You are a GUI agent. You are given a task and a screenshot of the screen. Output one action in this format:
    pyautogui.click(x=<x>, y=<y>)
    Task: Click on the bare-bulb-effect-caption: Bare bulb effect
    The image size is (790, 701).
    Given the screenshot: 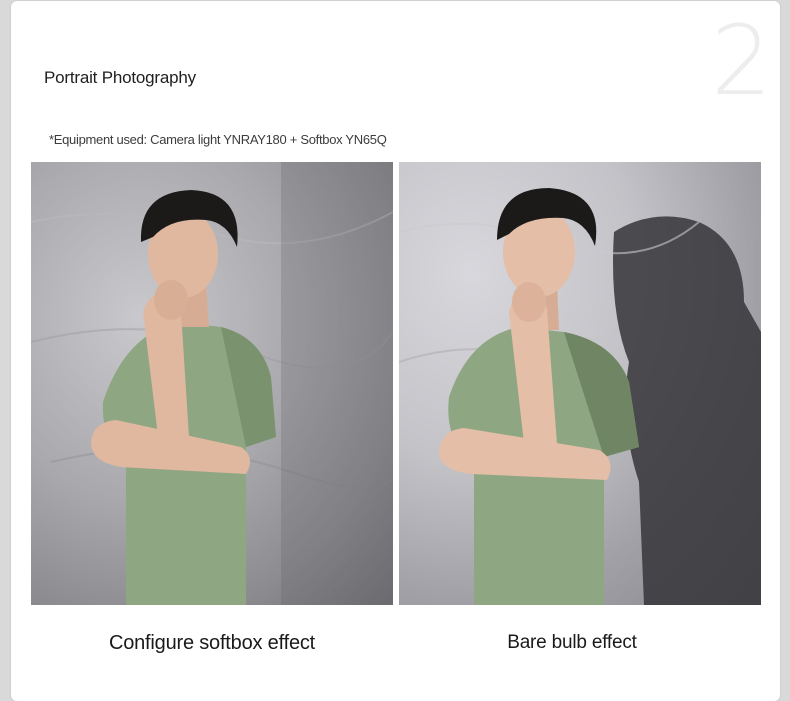 What is the action you would take?
    pyautogui.click(x=572, y=642)
    